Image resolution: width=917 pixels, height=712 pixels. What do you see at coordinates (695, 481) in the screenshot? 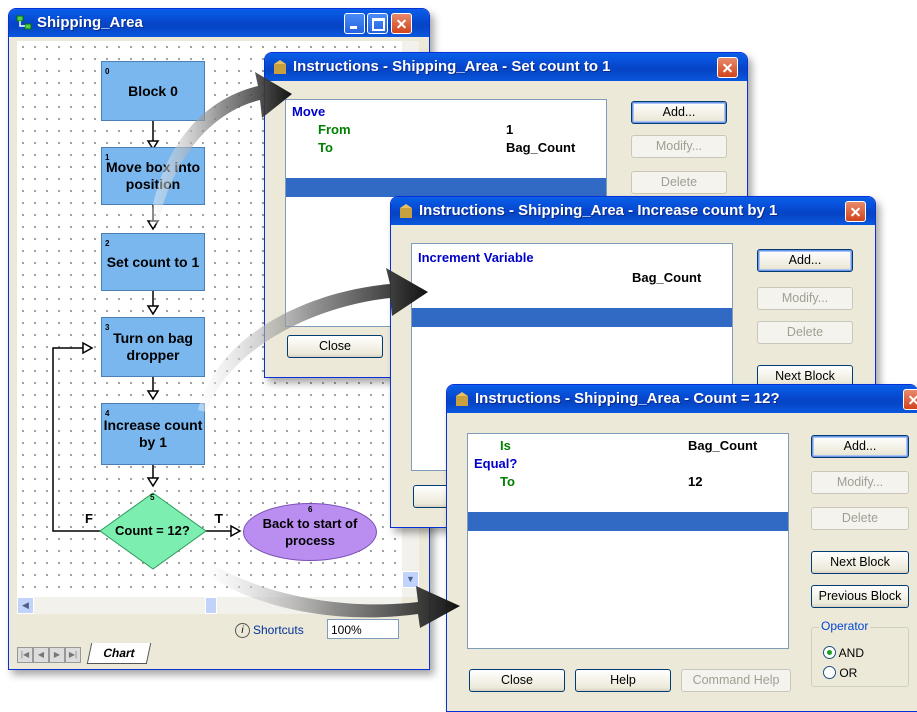
I see `dialog3-to-value: 12` at bounding box center [695, 481].